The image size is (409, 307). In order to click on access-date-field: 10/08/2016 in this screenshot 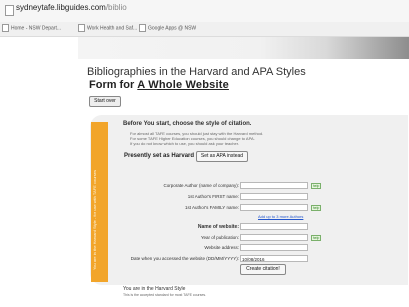, I will do `click(274, 258)`.